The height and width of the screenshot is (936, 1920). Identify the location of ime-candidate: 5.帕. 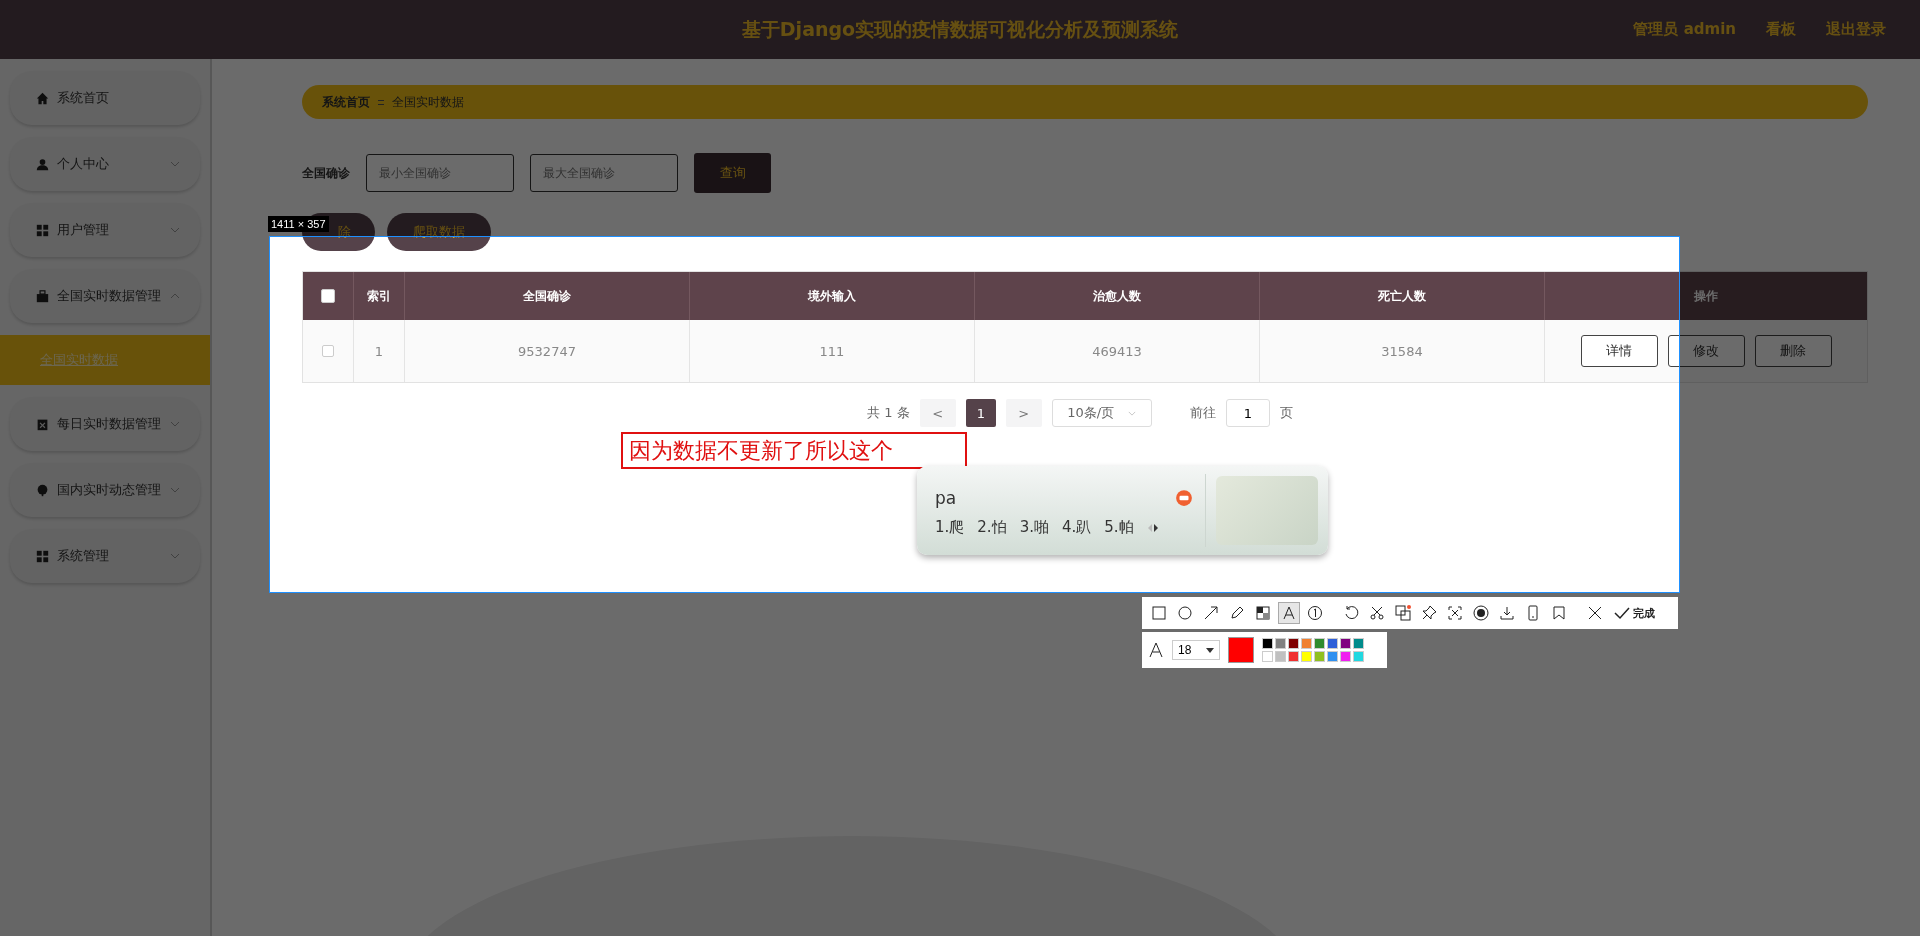
(1119, 527).